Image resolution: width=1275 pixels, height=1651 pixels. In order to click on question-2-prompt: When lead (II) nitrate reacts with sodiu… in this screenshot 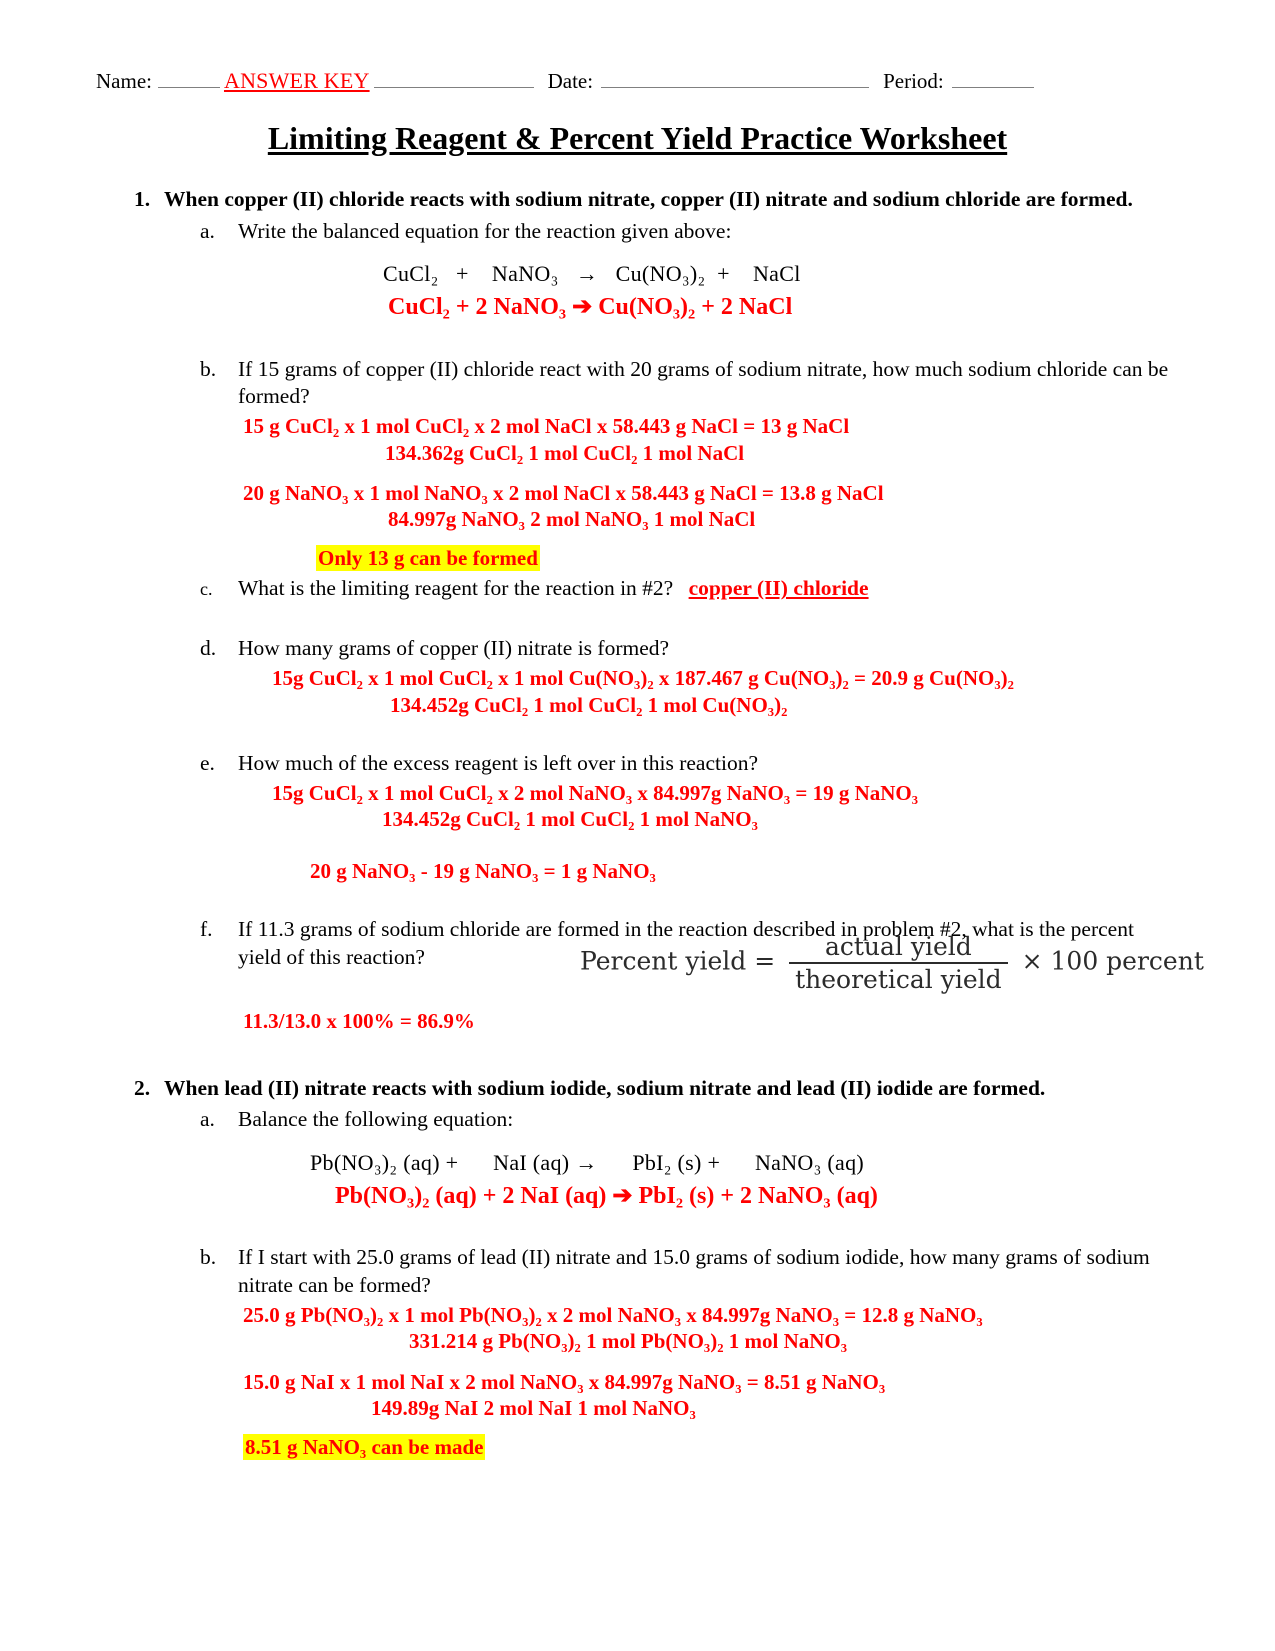, I will do `click(605, 1087)`.